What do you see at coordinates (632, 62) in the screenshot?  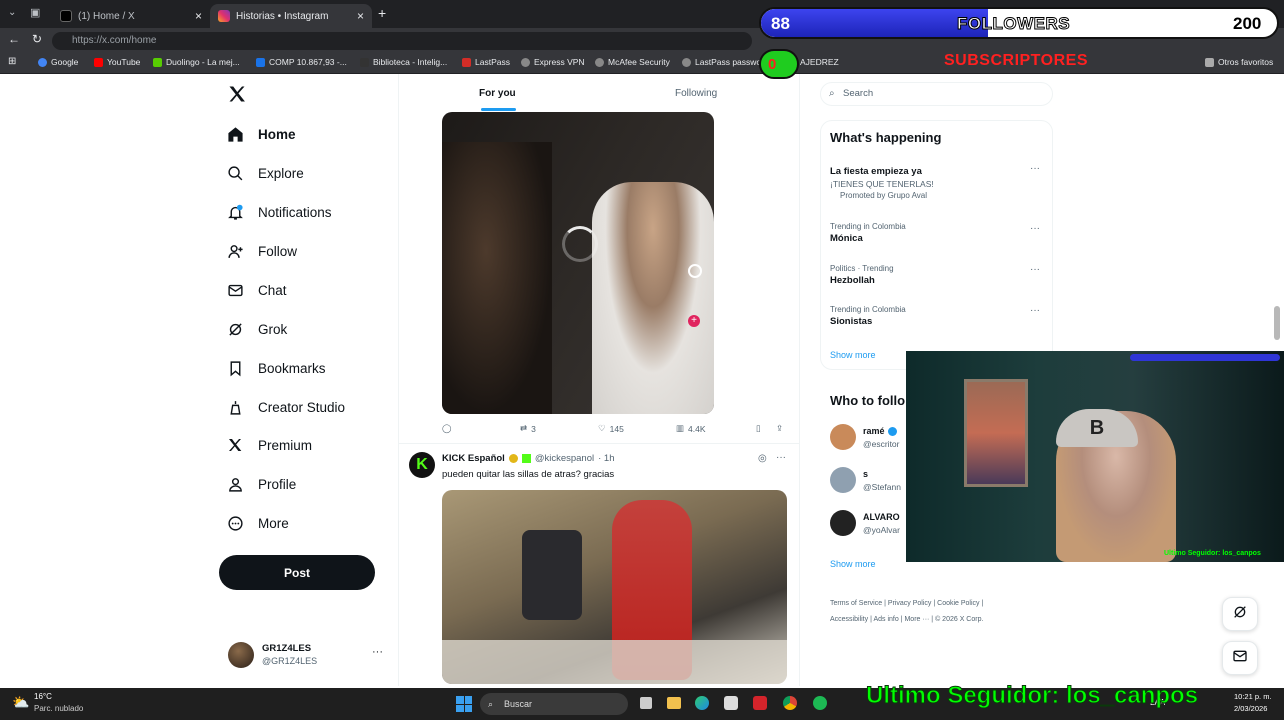 I see `bookmark-mcafee: McAfee Security` at bounding box center [632, 62].